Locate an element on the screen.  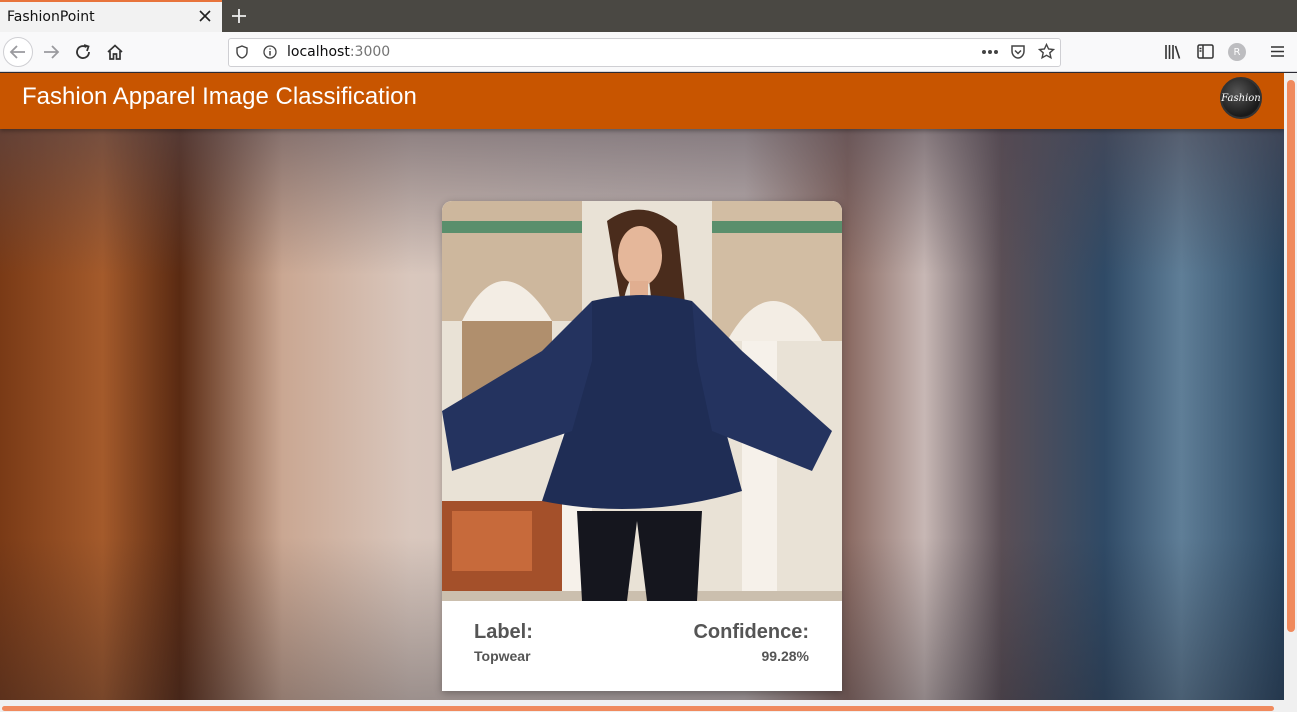
vertical-scrollbar-thumb is located at coordinates (1291, 356).